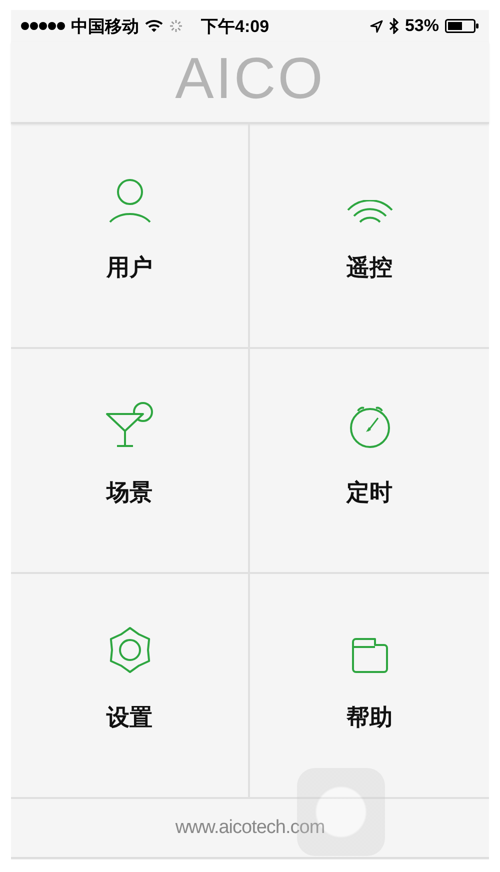 Image resolution: width=500 pixels, height=872 pixels. Describe the element at coordinates (130, 686) in the screenshot. I see `menu-tile: 设置` at that location.